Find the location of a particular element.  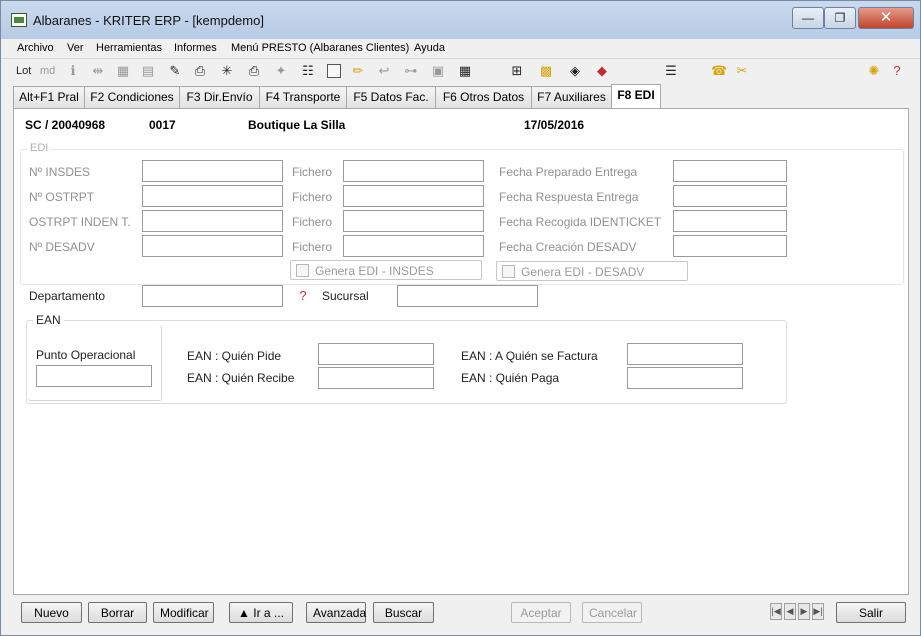

highlight-icon: ✏ is located at coordinates (358, 71).